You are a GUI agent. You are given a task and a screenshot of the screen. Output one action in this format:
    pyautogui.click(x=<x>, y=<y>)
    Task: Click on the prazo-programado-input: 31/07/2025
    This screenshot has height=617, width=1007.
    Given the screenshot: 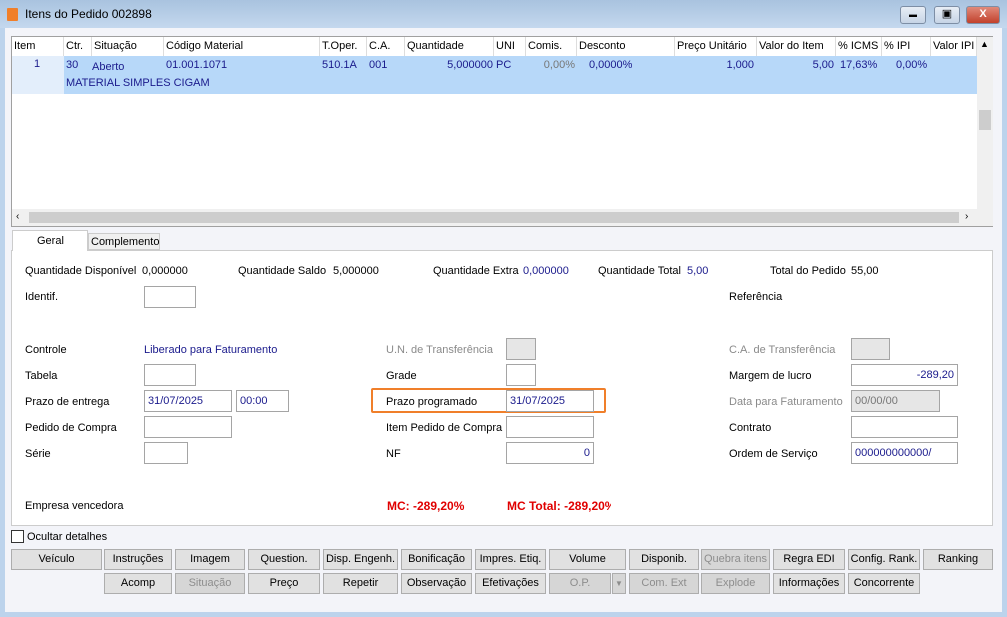 What is the action you would take?
    pyautogui.click(x=550, y=401)
    